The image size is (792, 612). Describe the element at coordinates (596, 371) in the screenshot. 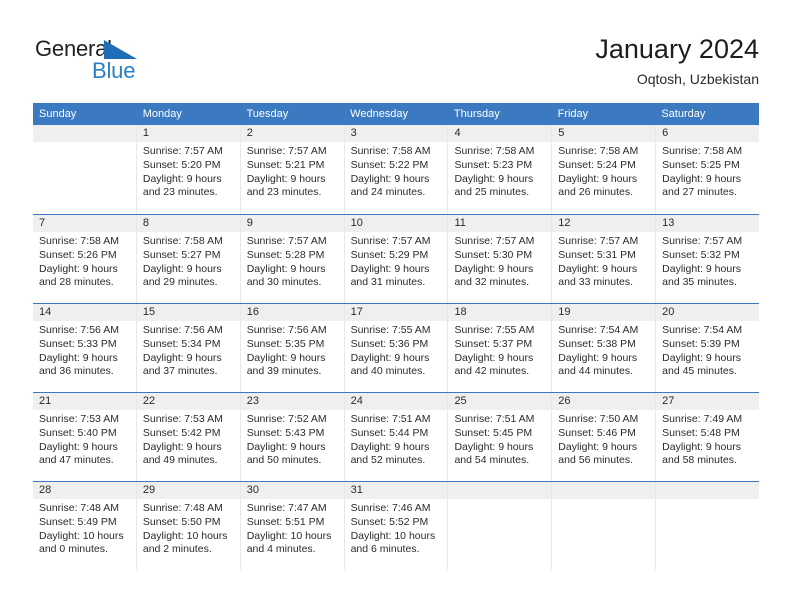

I see `daylight-text-line2: and 44 minutes.` at that location.